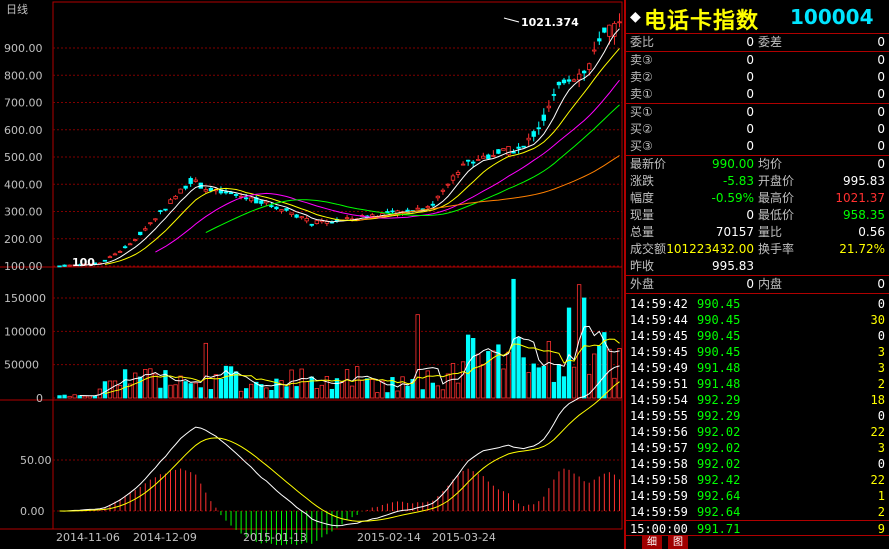 This screenshot has height=549, width=889. Describe the element at coordinates (23, 130) in the screenshot. I see `price-axis-label: 600.00` at that location.